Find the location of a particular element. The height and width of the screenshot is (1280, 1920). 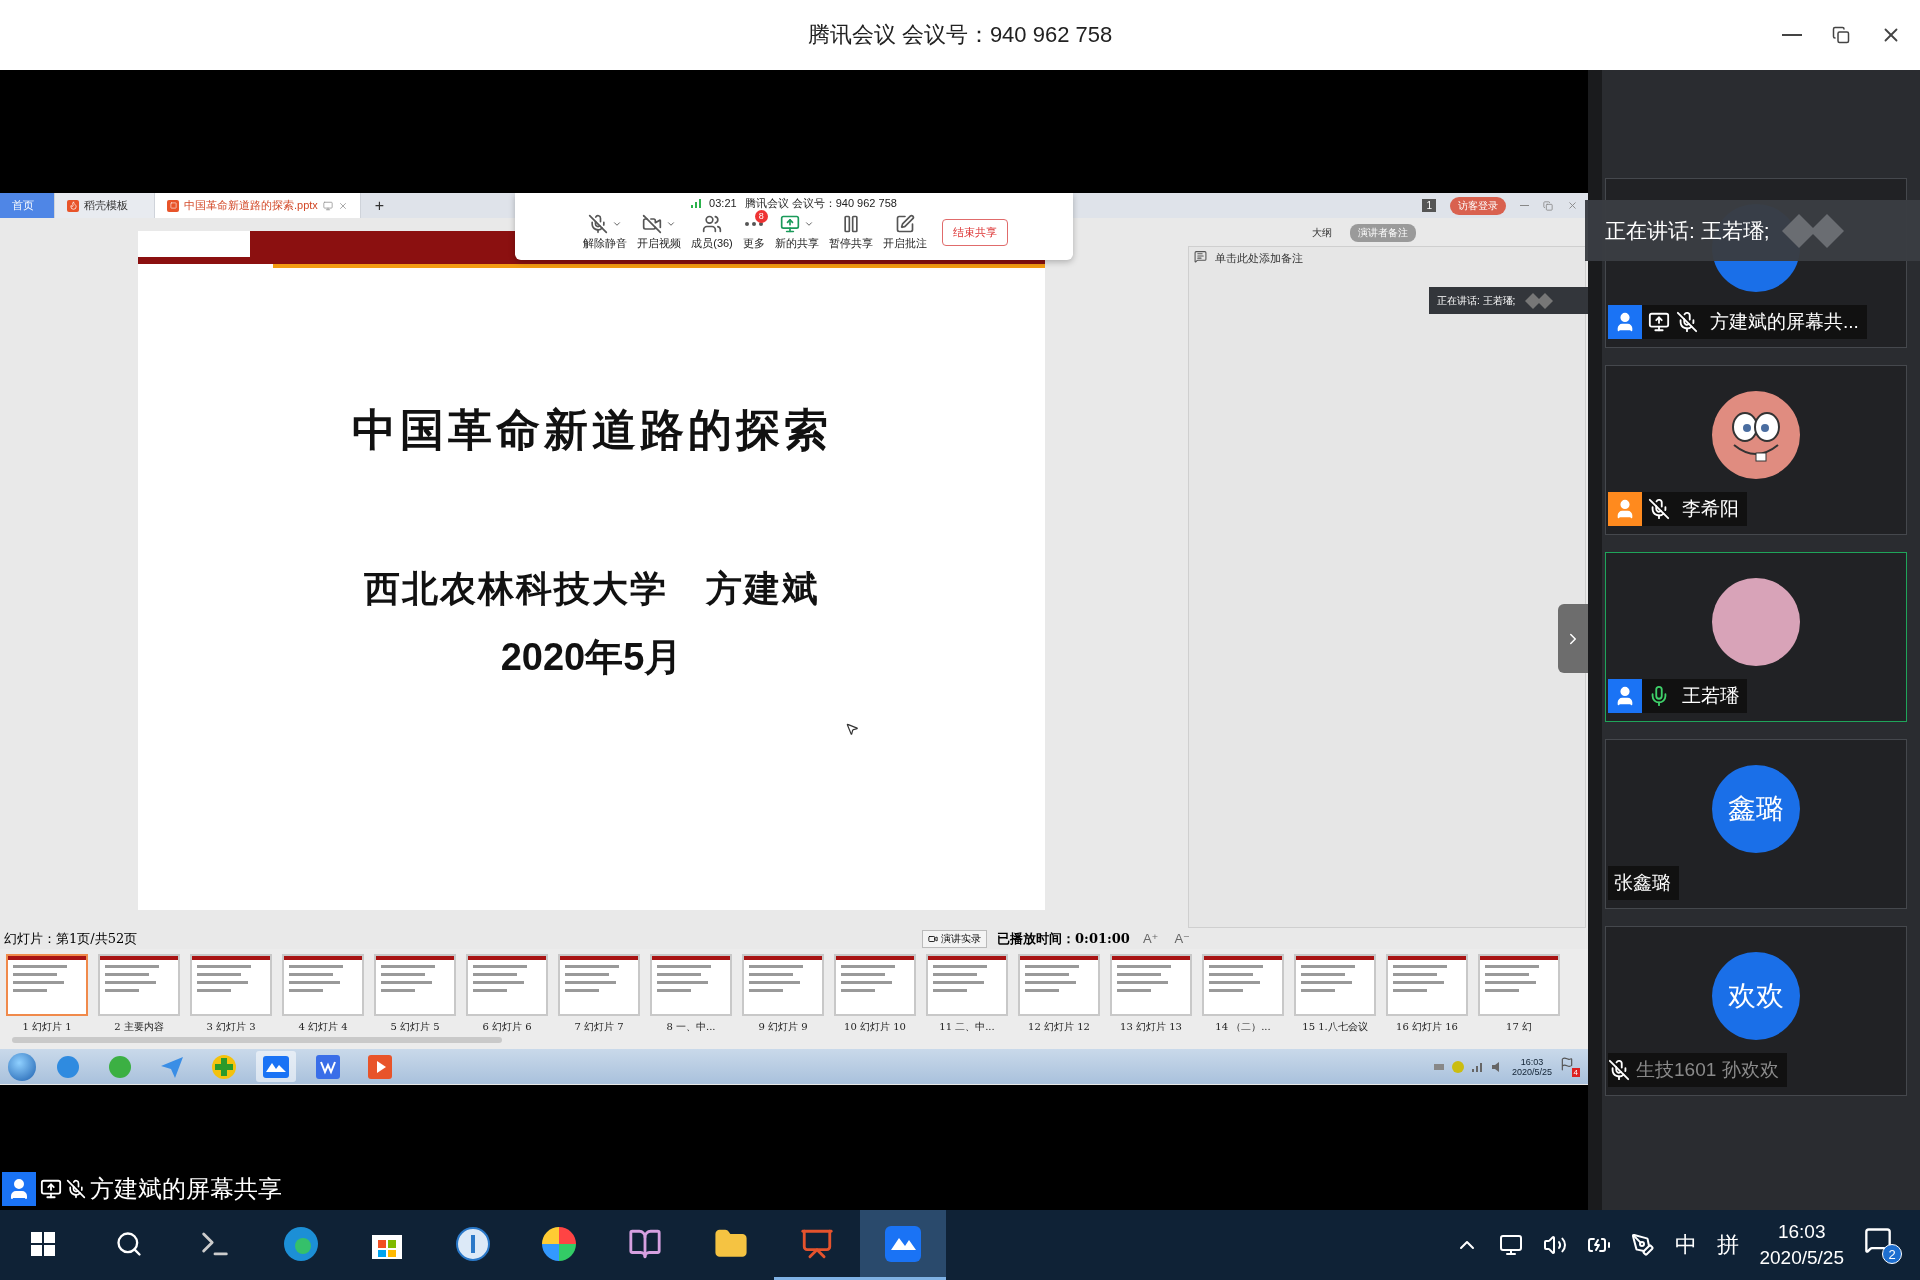

toolbar-button: 开启批注 is located at coordinates (904, 232).